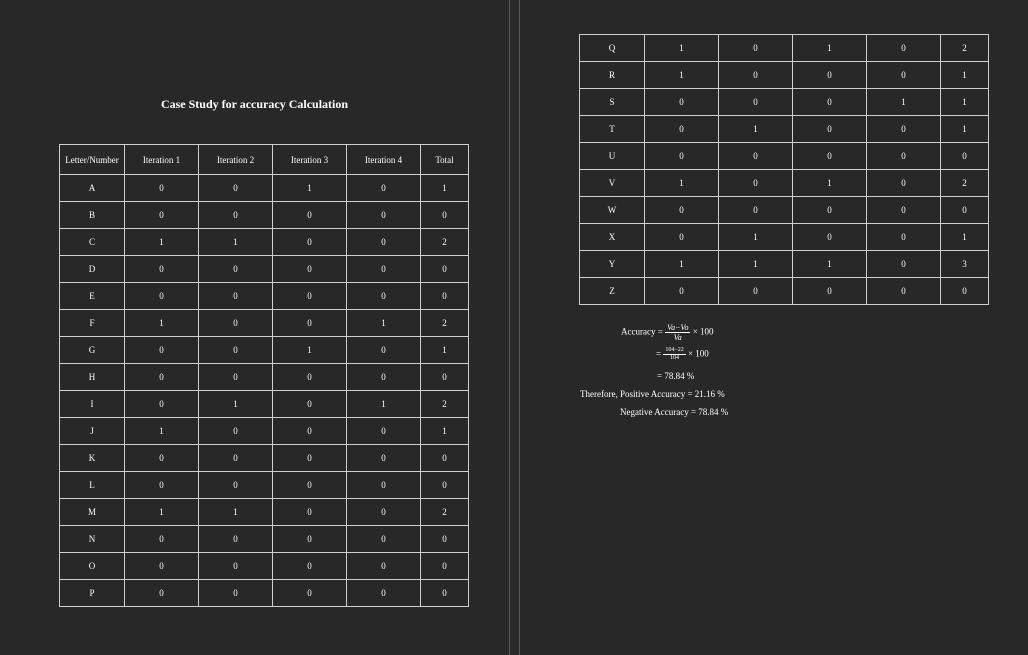 The height and width of the screenshot is (655, 1028). I want to click on table-row: N00000, so click(264, 539).